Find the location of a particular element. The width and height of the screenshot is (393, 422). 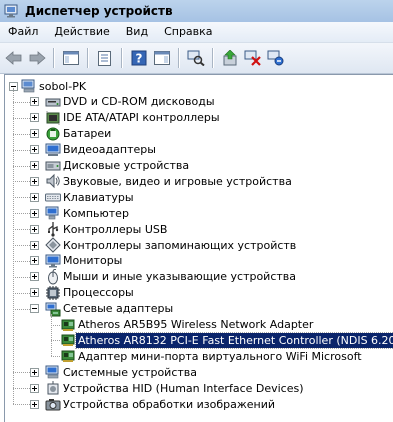

tree-category: Дисковые устройства is located at coordinates (110, 166).